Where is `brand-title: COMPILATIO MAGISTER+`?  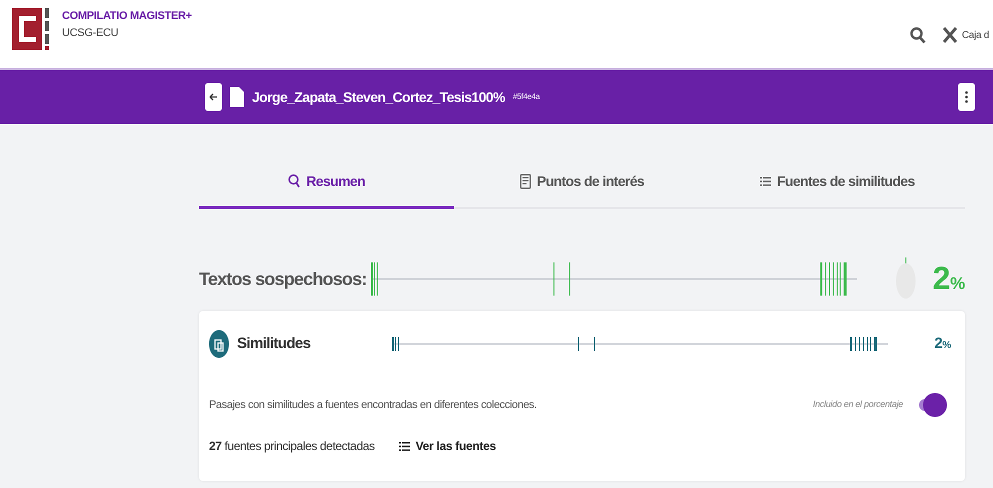
brand-title: COMPILATIO MAGISTER+ is located at coordinates (127, 16).